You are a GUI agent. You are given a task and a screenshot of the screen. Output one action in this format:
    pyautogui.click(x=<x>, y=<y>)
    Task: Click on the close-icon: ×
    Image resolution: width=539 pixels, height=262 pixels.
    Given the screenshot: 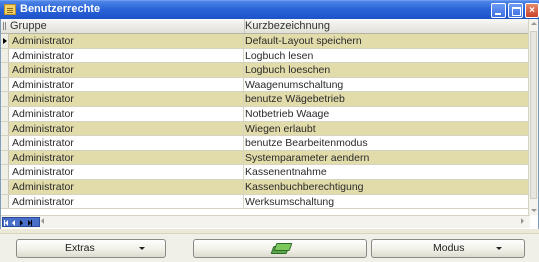 What is the action you would take?
    pyautogui.click(x=532, y=10)
    